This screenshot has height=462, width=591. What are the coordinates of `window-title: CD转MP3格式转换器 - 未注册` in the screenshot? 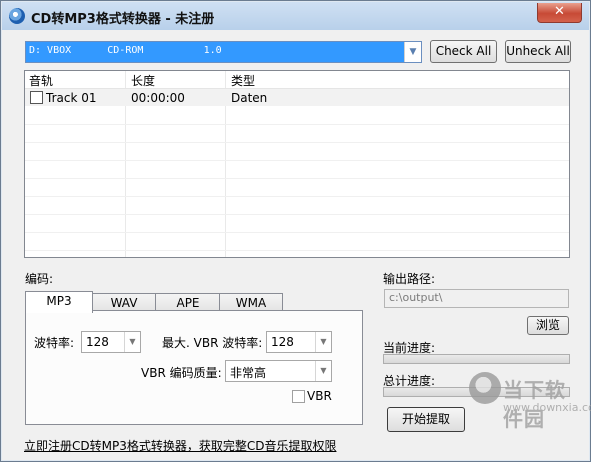 It's located at (123, 19).